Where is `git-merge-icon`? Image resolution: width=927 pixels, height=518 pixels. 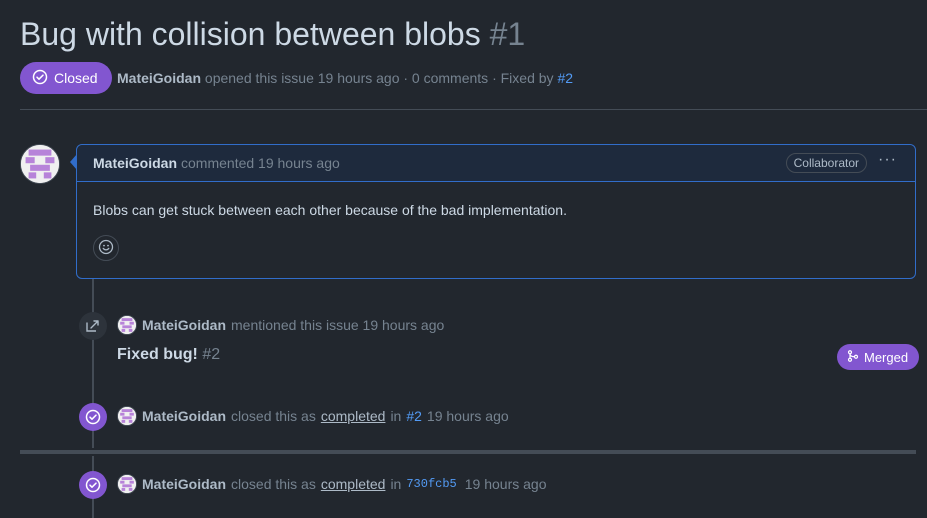 git-merge-icon is located at coordinates (853, 357).